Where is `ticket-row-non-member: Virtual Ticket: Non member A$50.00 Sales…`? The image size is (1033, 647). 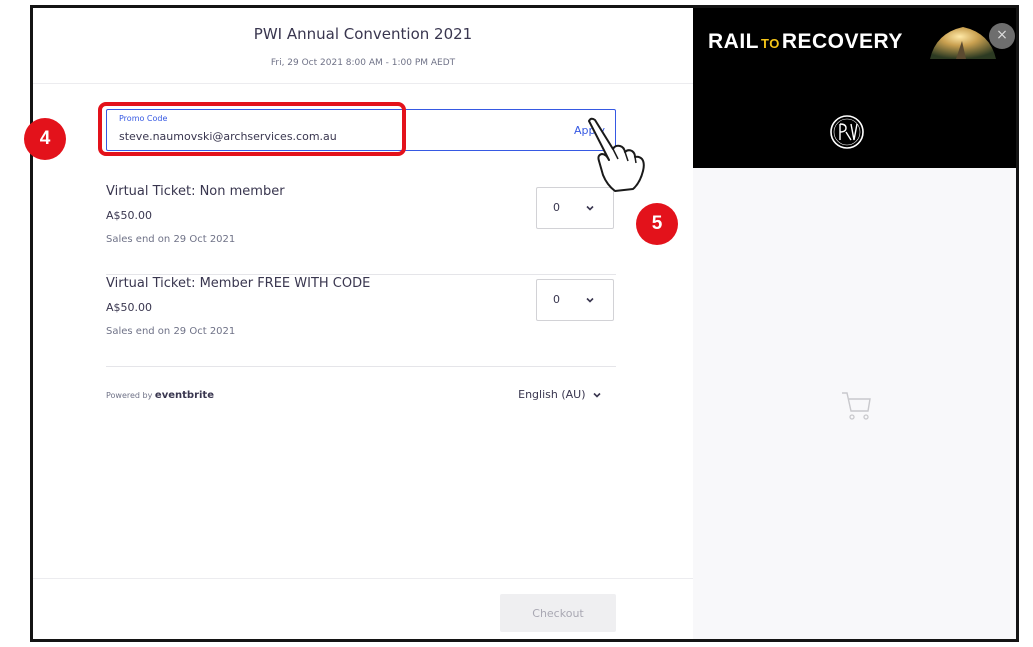
ticket-row-non-member: Virtual Ticket: Non member A$50.00 Sales… is located at coordinates (361, 229).